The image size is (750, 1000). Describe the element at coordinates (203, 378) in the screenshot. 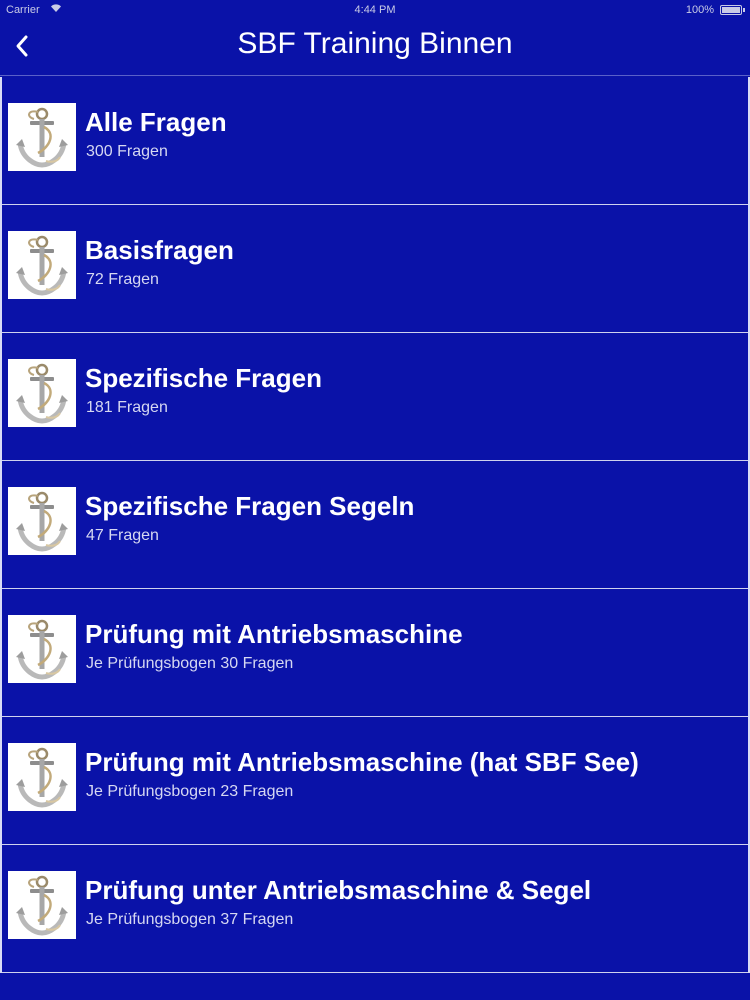

I see `list-item-title: Spezifische Fragen` at that location.